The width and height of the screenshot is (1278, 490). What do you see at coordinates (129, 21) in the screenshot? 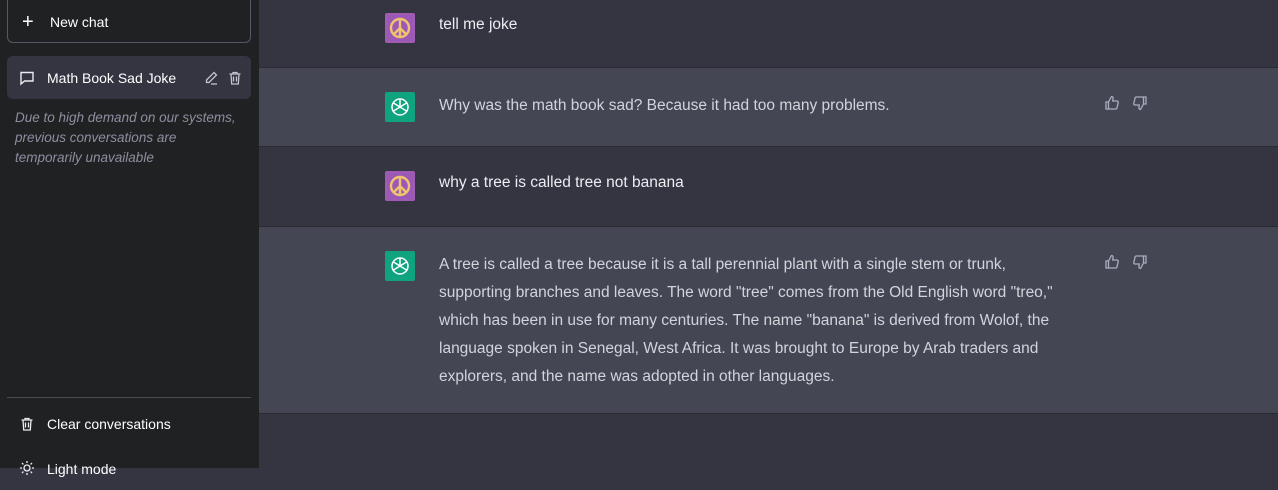
I see `new-chat-button: + New chat` at bounding box center [129, 21].